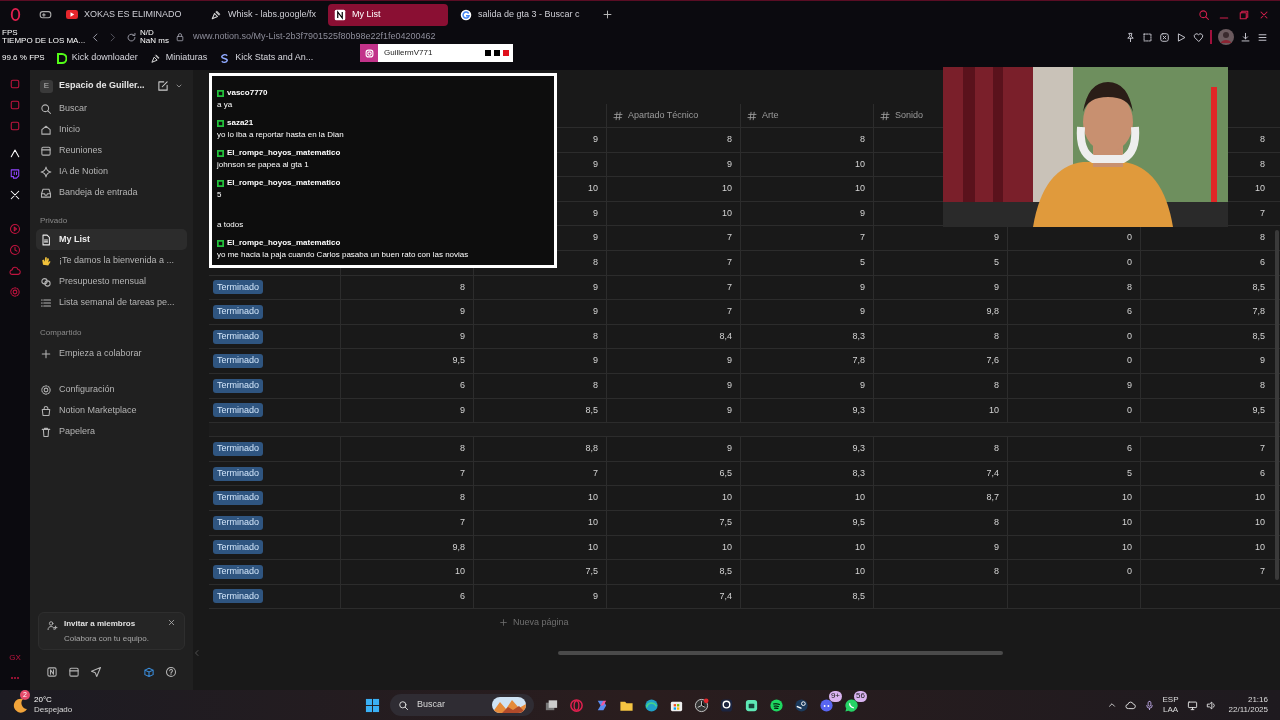 This screenshot has height=720, width=1280. I want to click on windows-logo-icon, so click(372, 705).